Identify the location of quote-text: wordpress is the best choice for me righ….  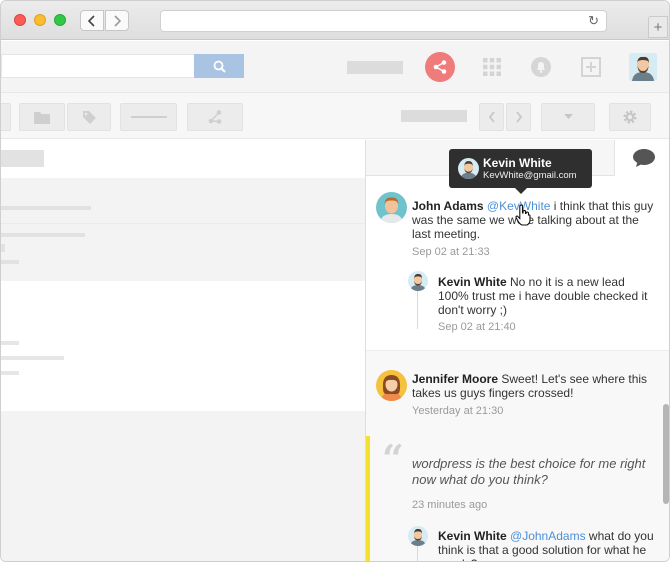
(529, 471).